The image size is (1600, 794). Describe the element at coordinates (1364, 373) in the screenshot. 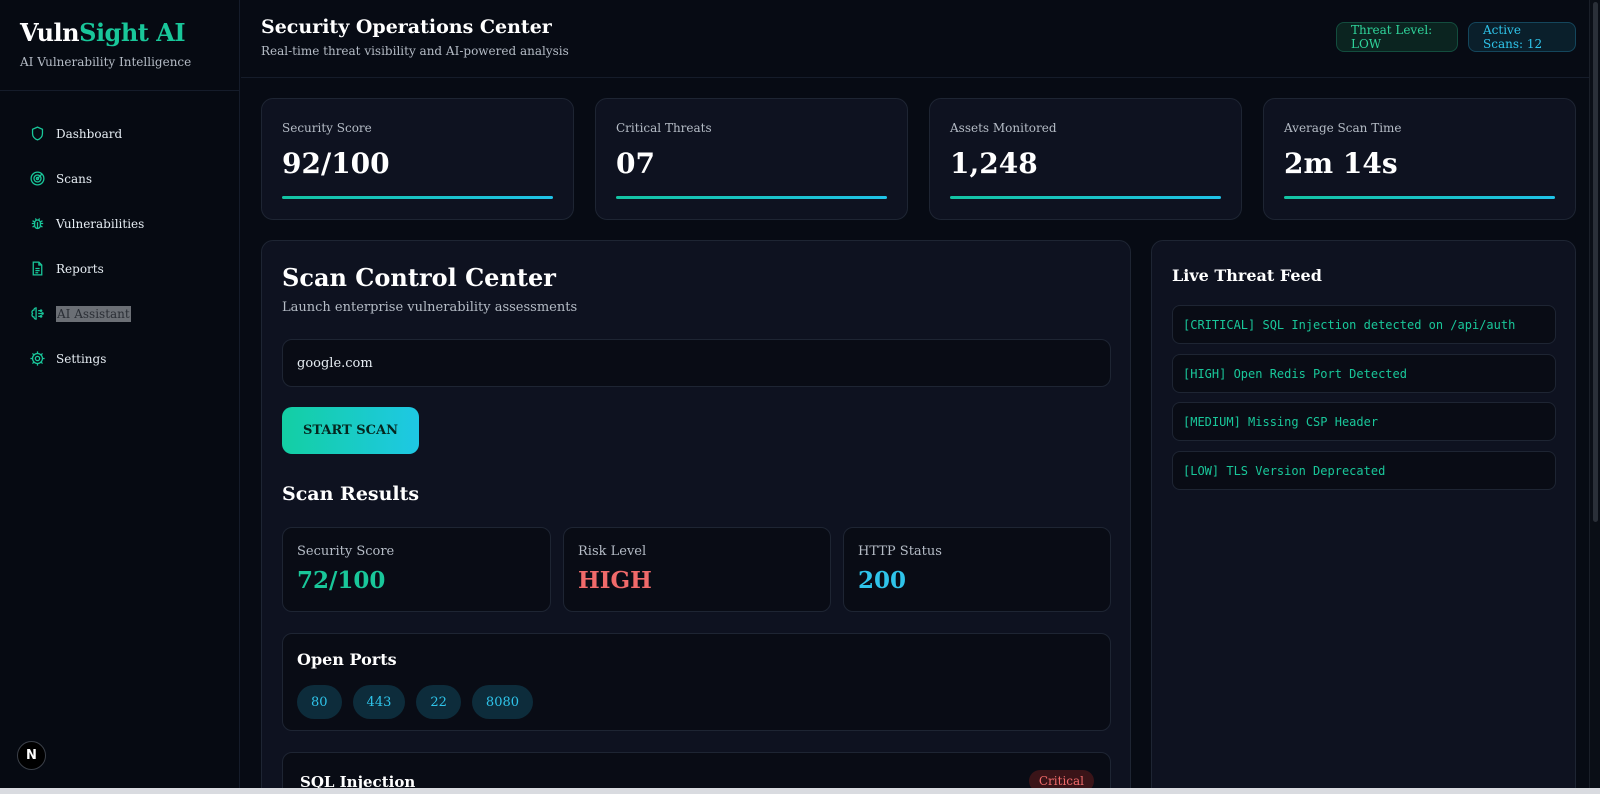

I see `feed-item: [HIGH] Open Redis Port Detected` at that location.